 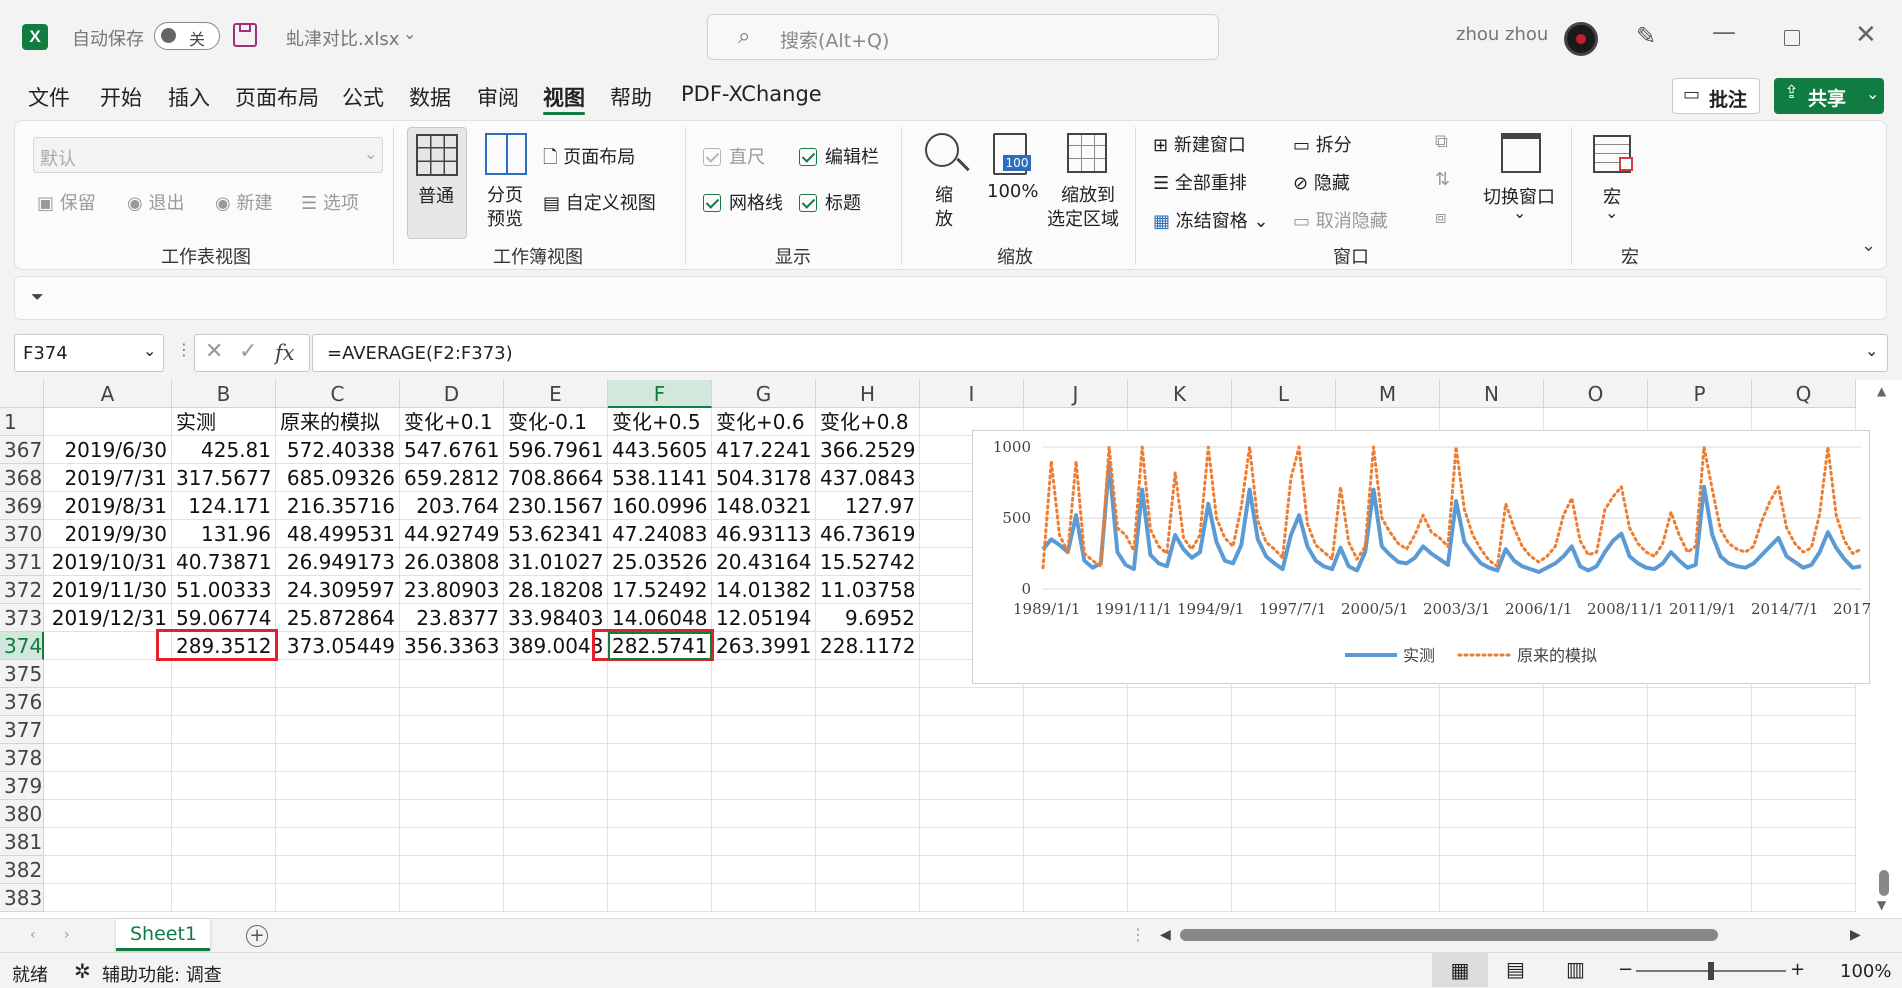 I want to click on header-cell: 变化+0.1, so click(x=452, y=422).